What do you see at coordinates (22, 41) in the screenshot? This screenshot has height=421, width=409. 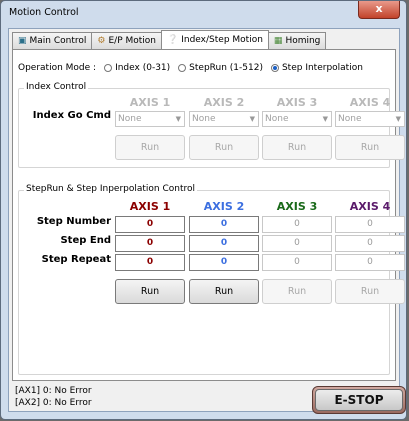 I see `monitor-icon: ▣` at bounding box center [22, 41].